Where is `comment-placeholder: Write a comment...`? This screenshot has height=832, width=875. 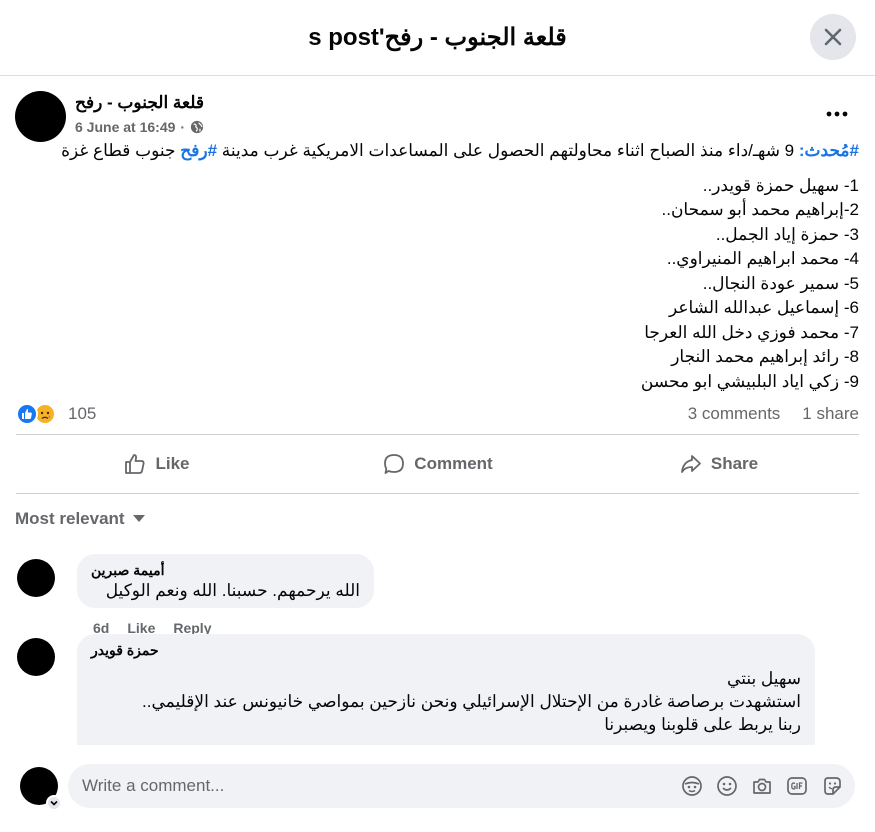
comment-placeholder: Write a comment... is located at coordinates (153, 785).